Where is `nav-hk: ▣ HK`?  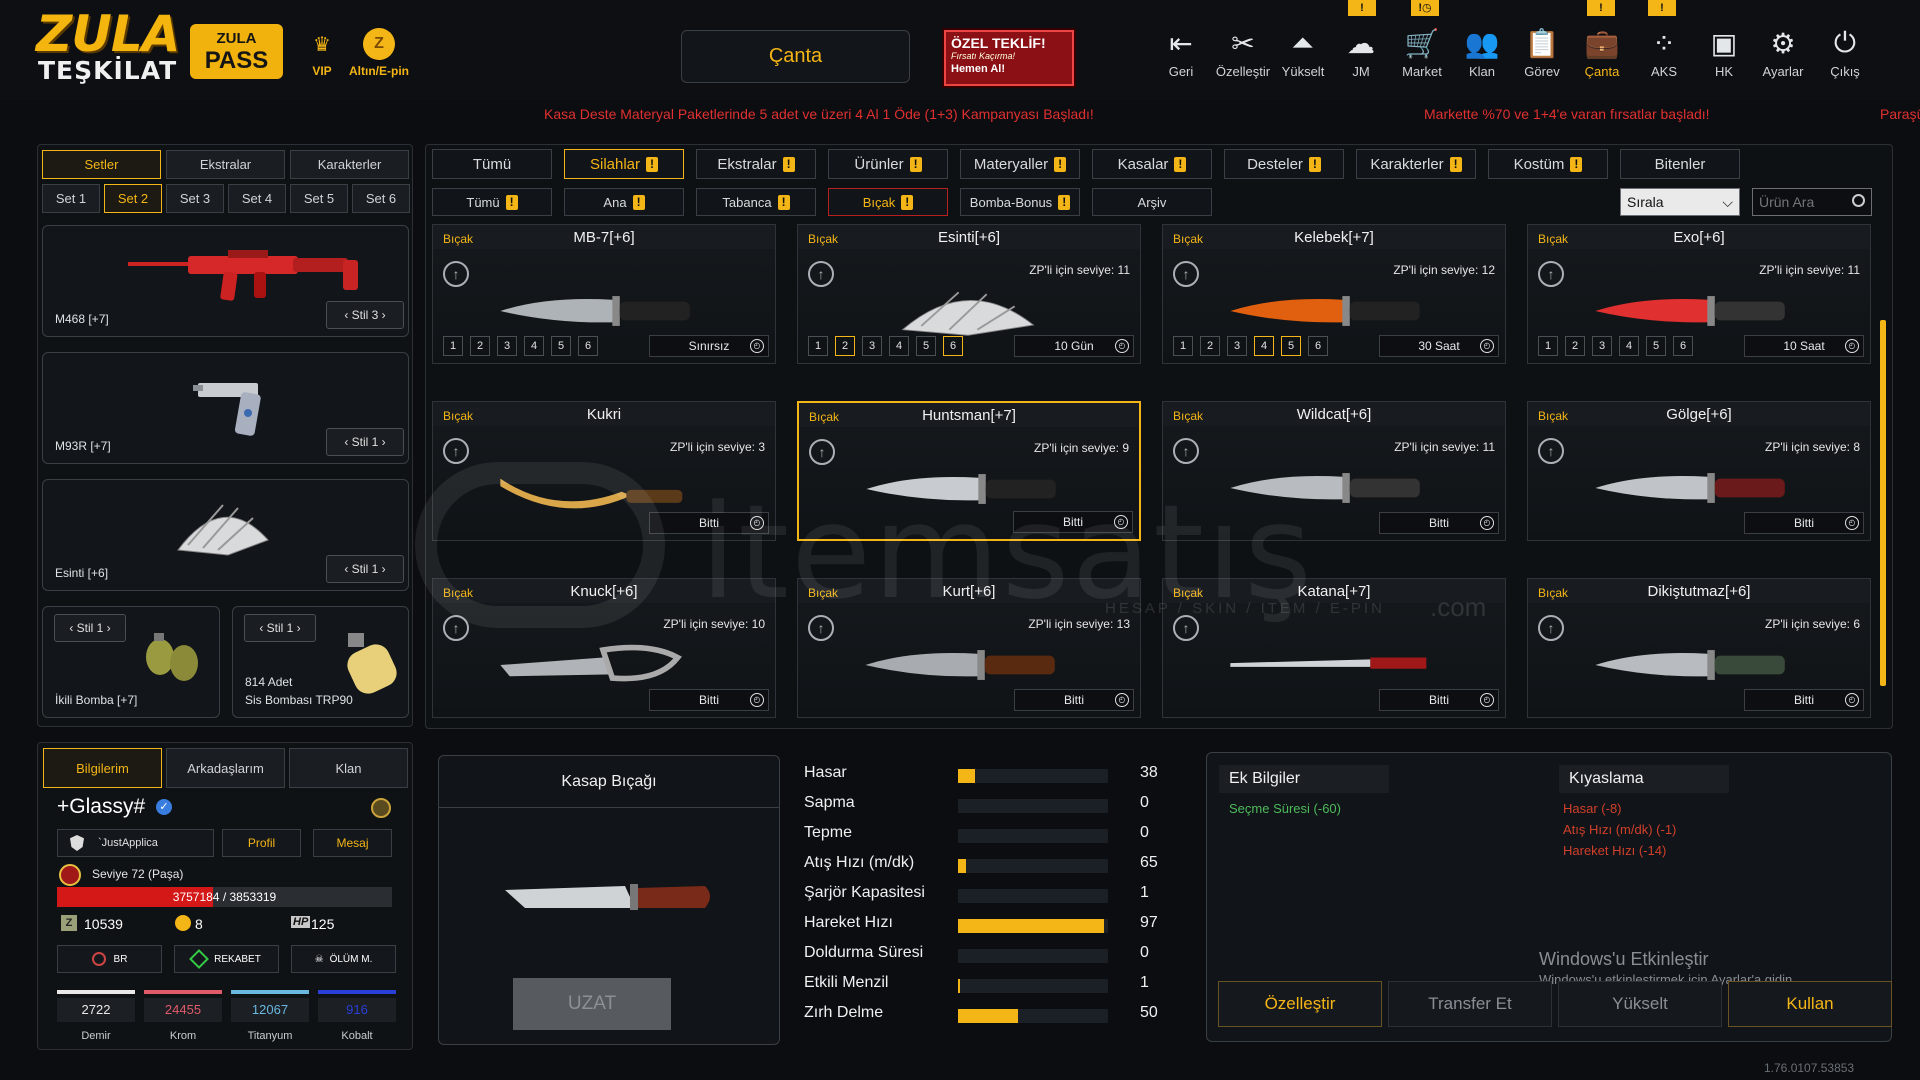
nav-hk: ▣ HK is located at coordinates (1724, 53).